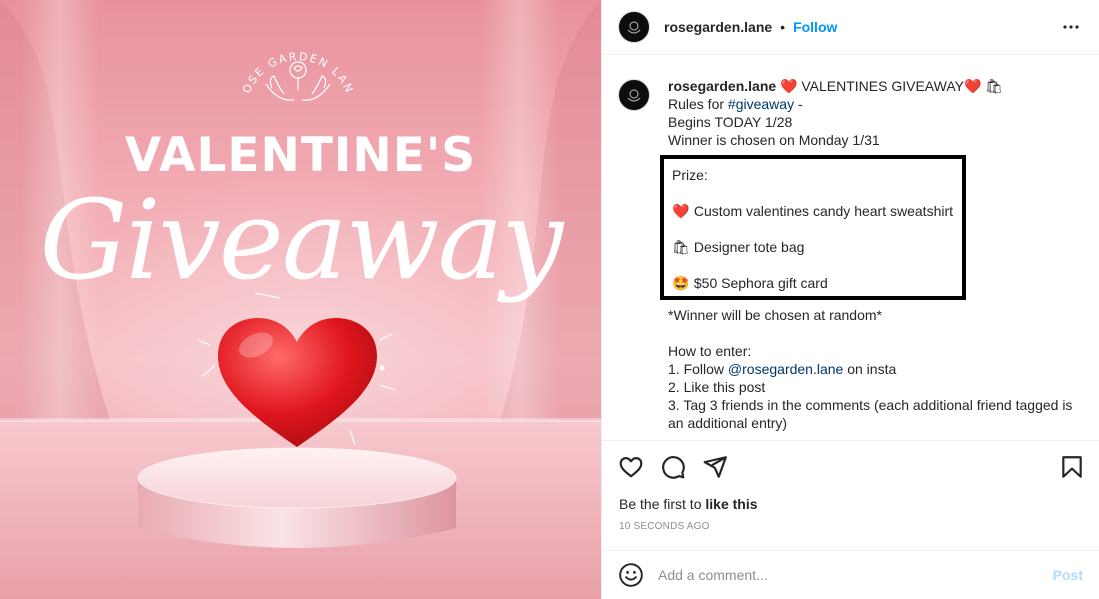 The width and height of the screenshot is (1099, 599). I want to click on like-this-link: like this, so click(731, 504).